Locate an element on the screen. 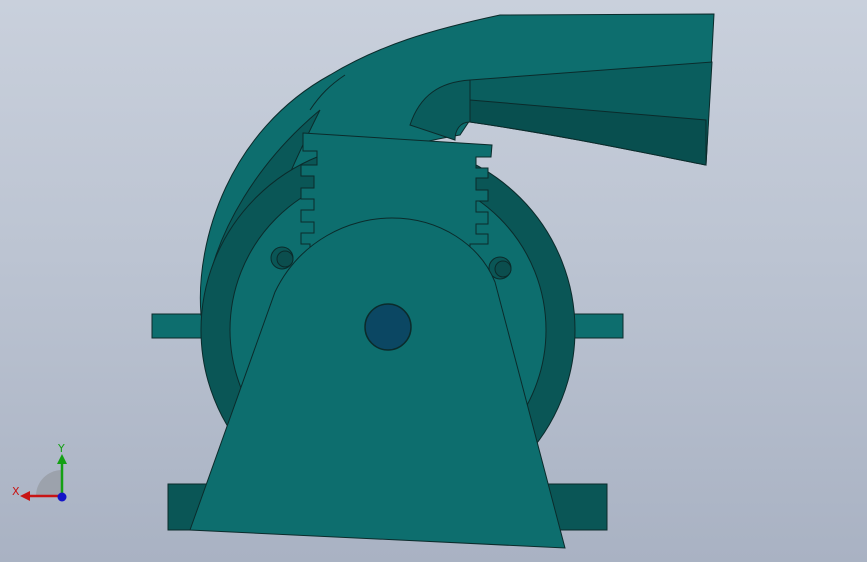 This screenshot has height=562, width=867. x-axis-arrow-icon is located at coordinates (25, 496).